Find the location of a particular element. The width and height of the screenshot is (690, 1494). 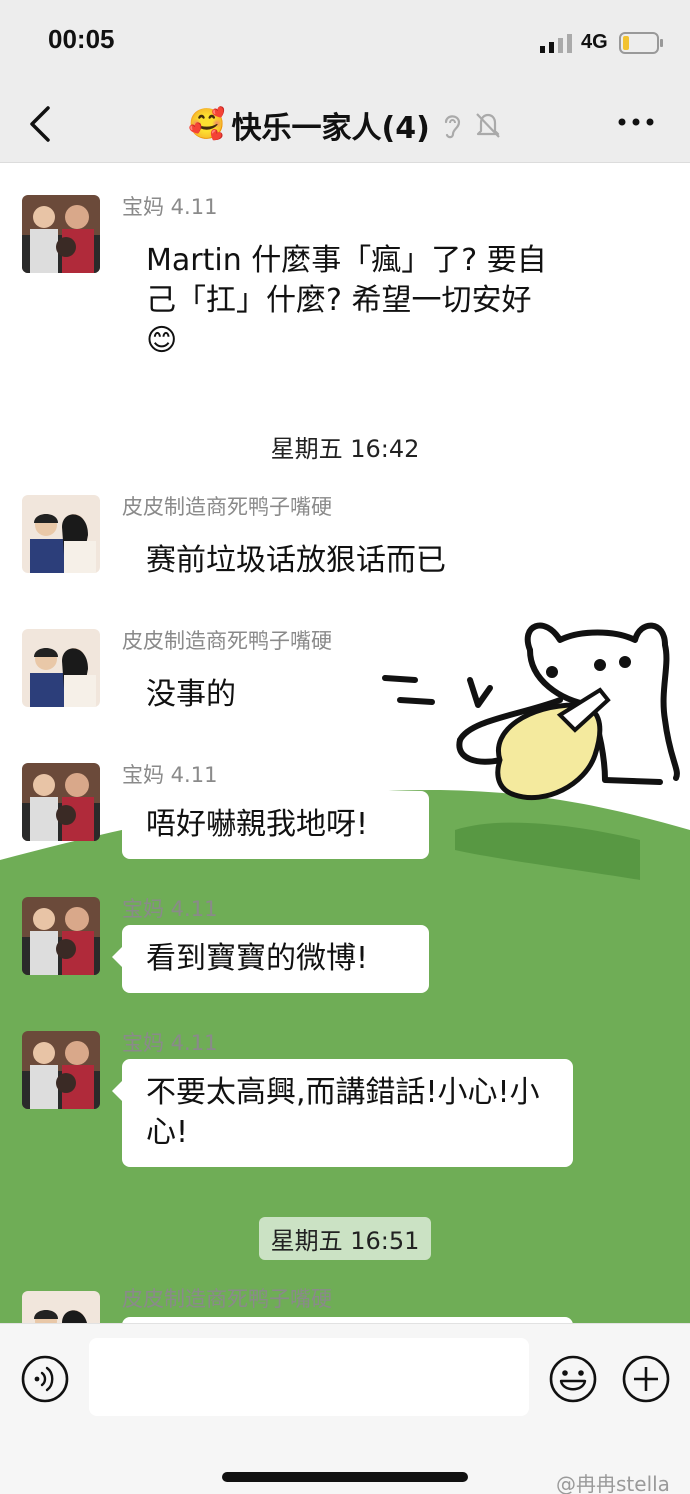

message-bubble: 赛前垃圾话放狠话而已 is located at coordinates (296, 561).